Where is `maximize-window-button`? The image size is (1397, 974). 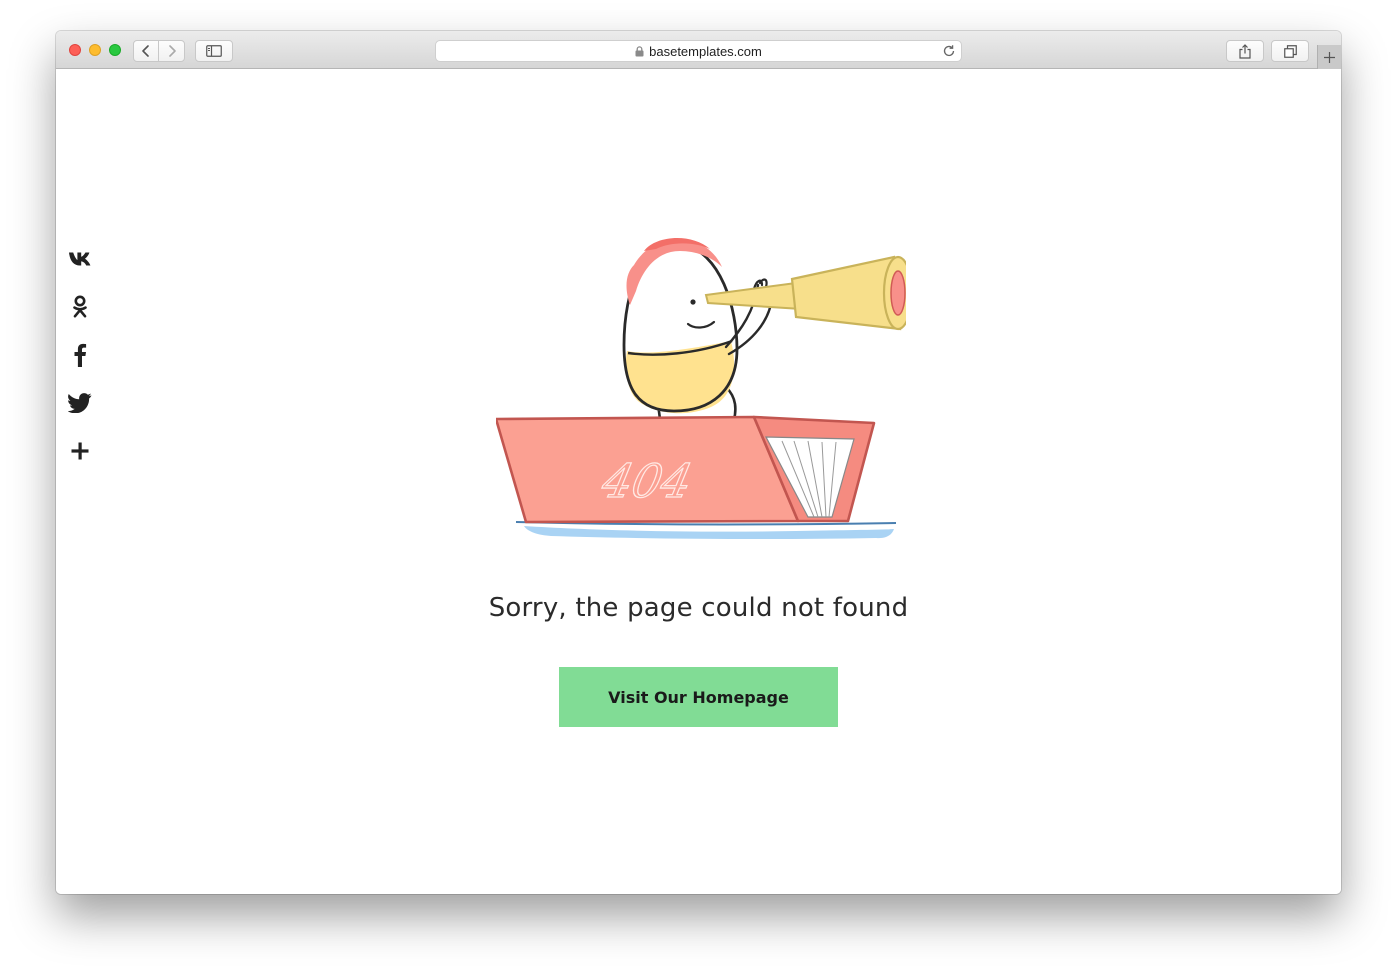
maximize-window-button is located at coordinates (115, 50).